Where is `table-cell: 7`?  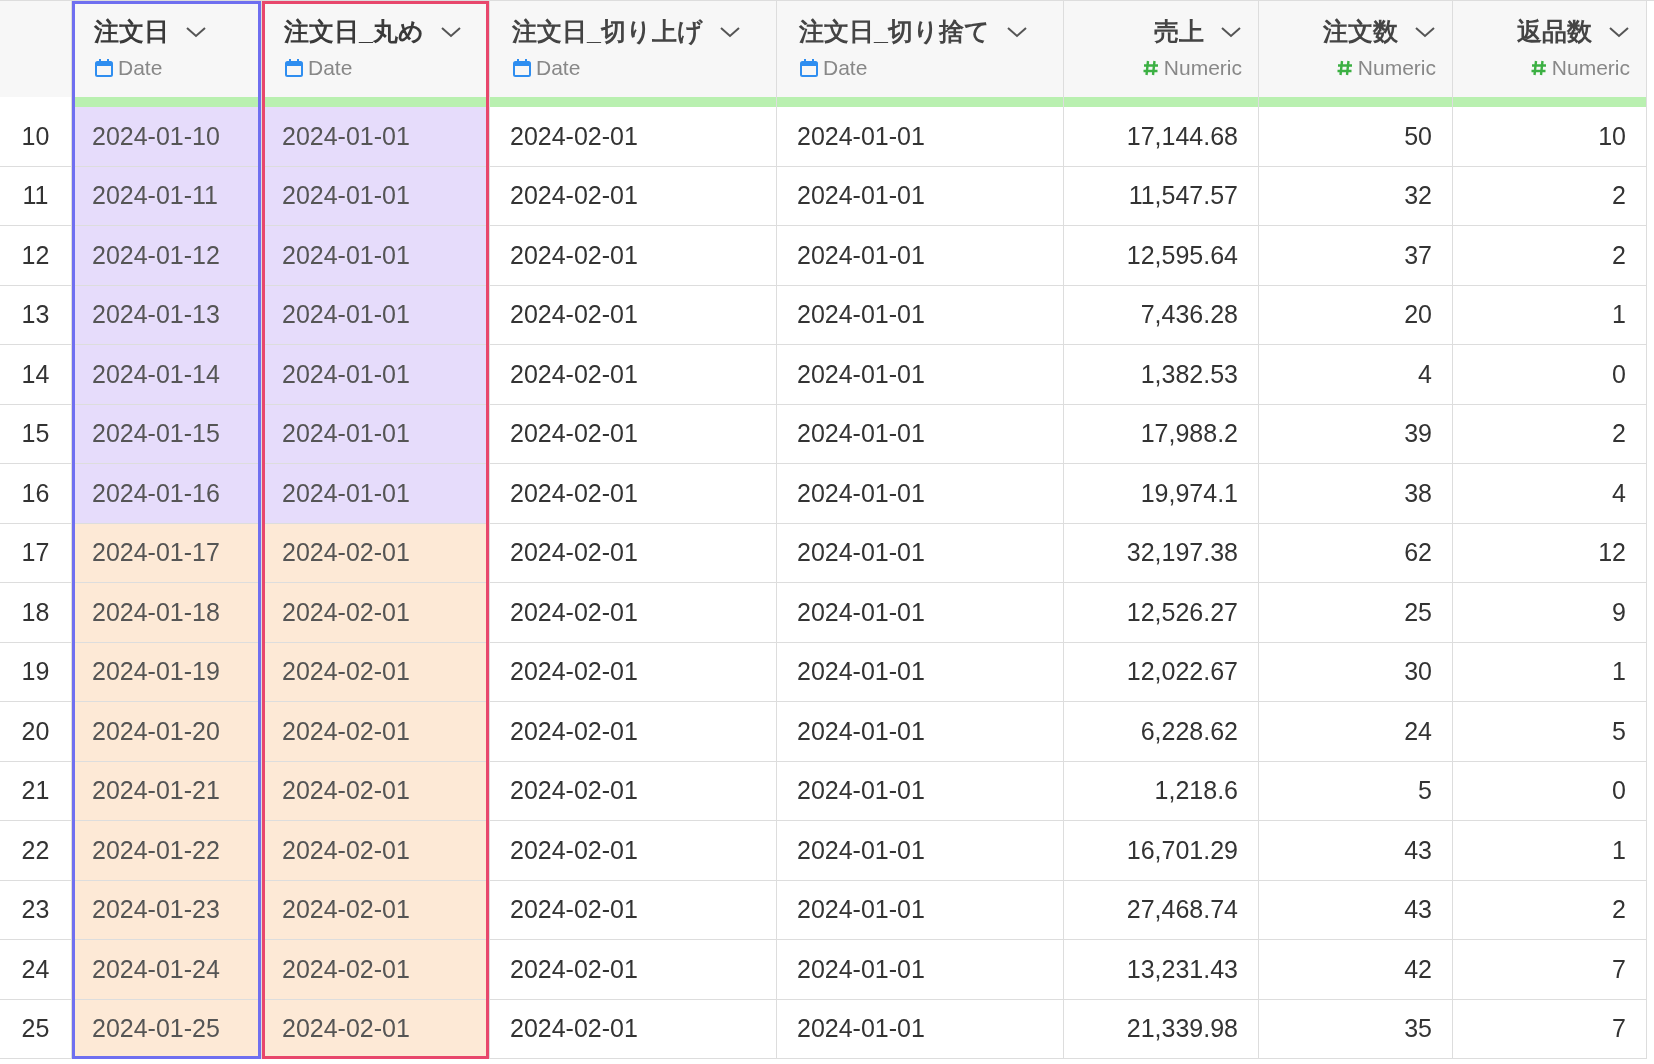 table-cell: 7 is located at coordinates (1549, 1029).